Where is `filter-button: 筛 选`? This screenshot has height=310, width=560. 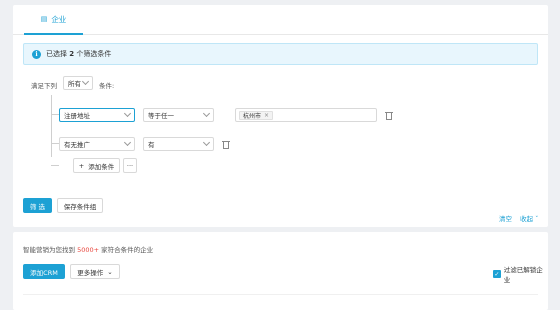 filter-button: 筛 选 is located at coordinates (37, 205).